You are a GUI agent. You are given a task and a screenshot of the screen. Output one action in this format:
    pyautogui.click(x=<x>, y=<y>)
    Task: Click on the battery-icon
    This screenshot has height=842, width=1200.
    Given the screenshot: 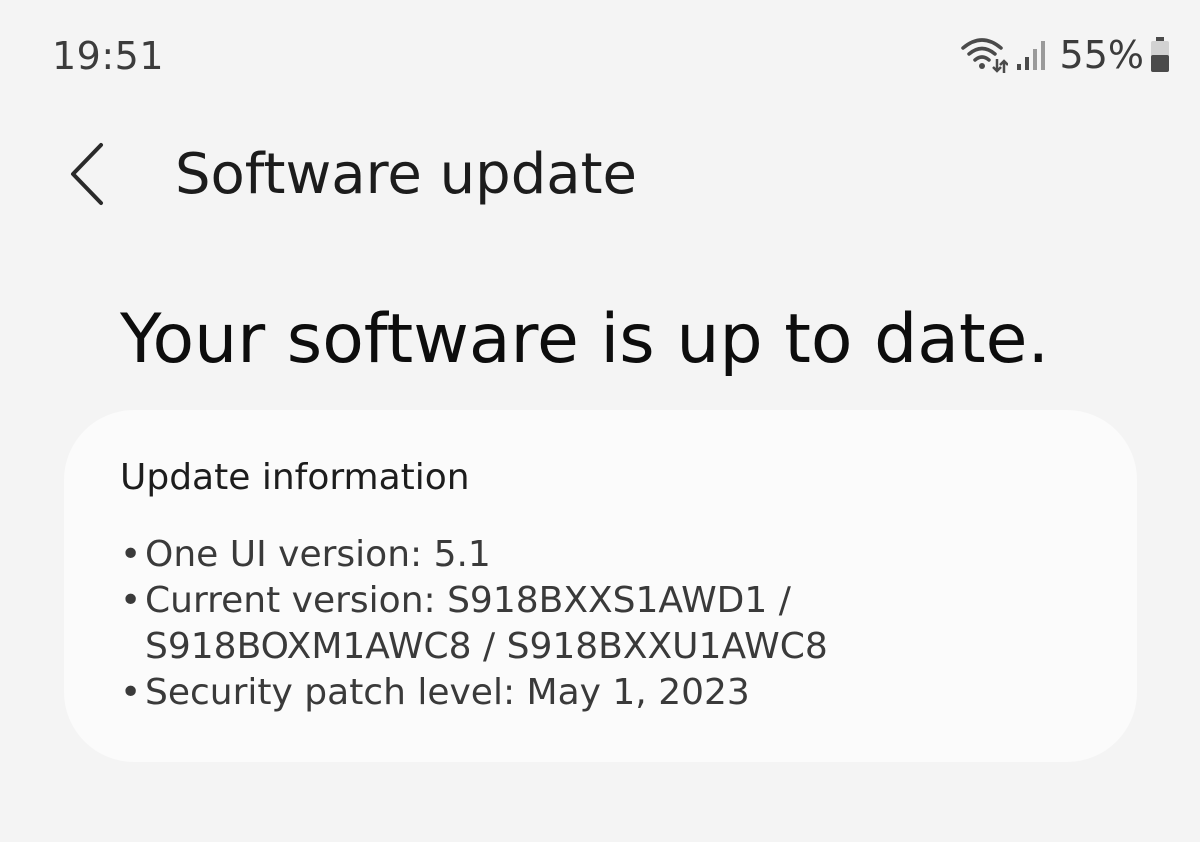 What is the action you would take?
    pyautogui.click(x=1160, y=54)
    